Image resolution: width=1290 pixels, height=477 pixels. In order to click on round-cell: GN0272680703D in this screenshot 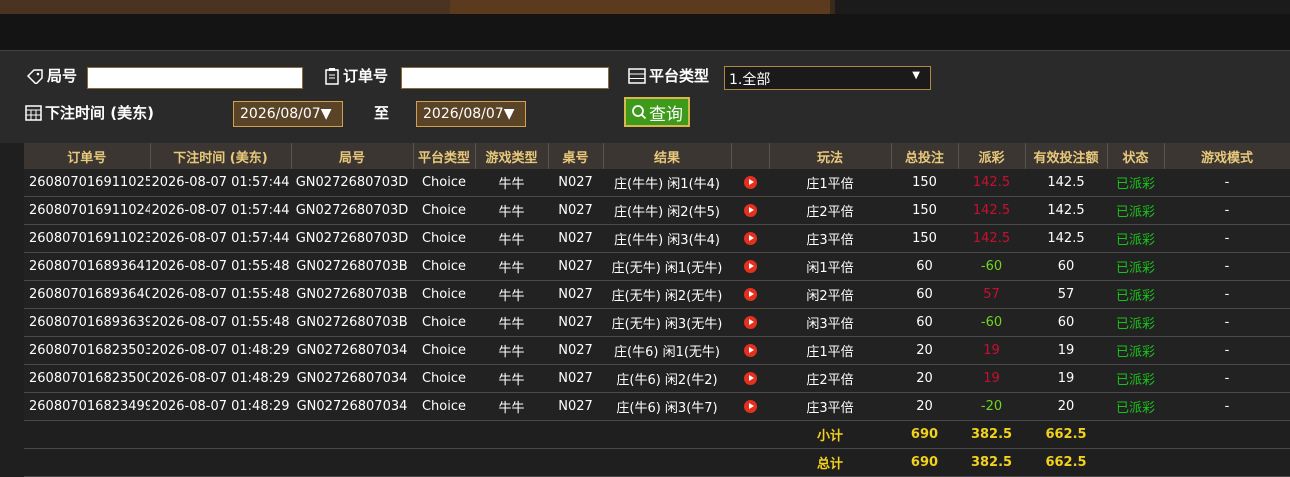, I will do `click(352, 238)`.